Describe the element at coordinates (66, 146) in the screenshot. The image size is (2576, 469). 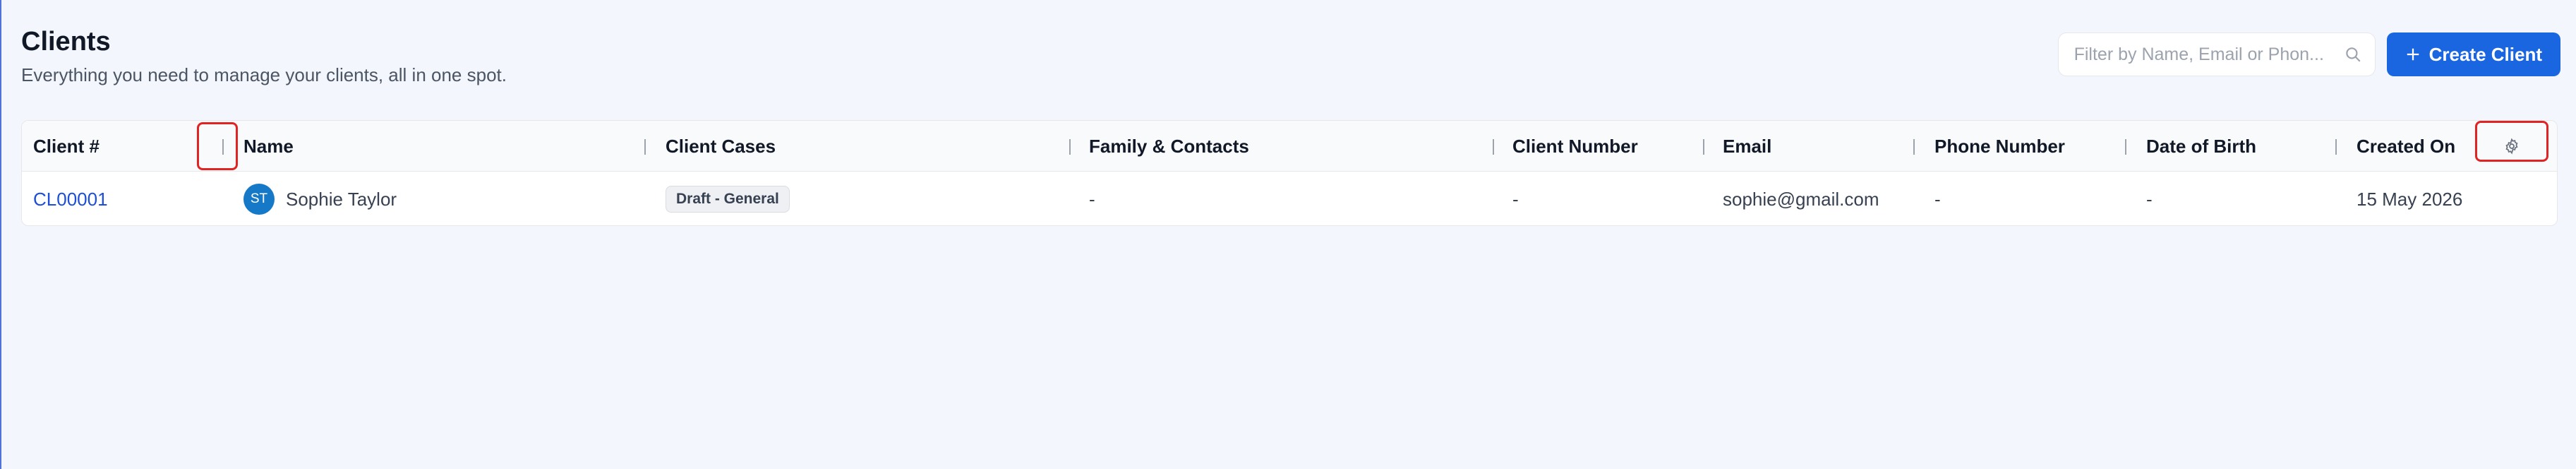
I see `column-header-client-id: Client #` at that location.